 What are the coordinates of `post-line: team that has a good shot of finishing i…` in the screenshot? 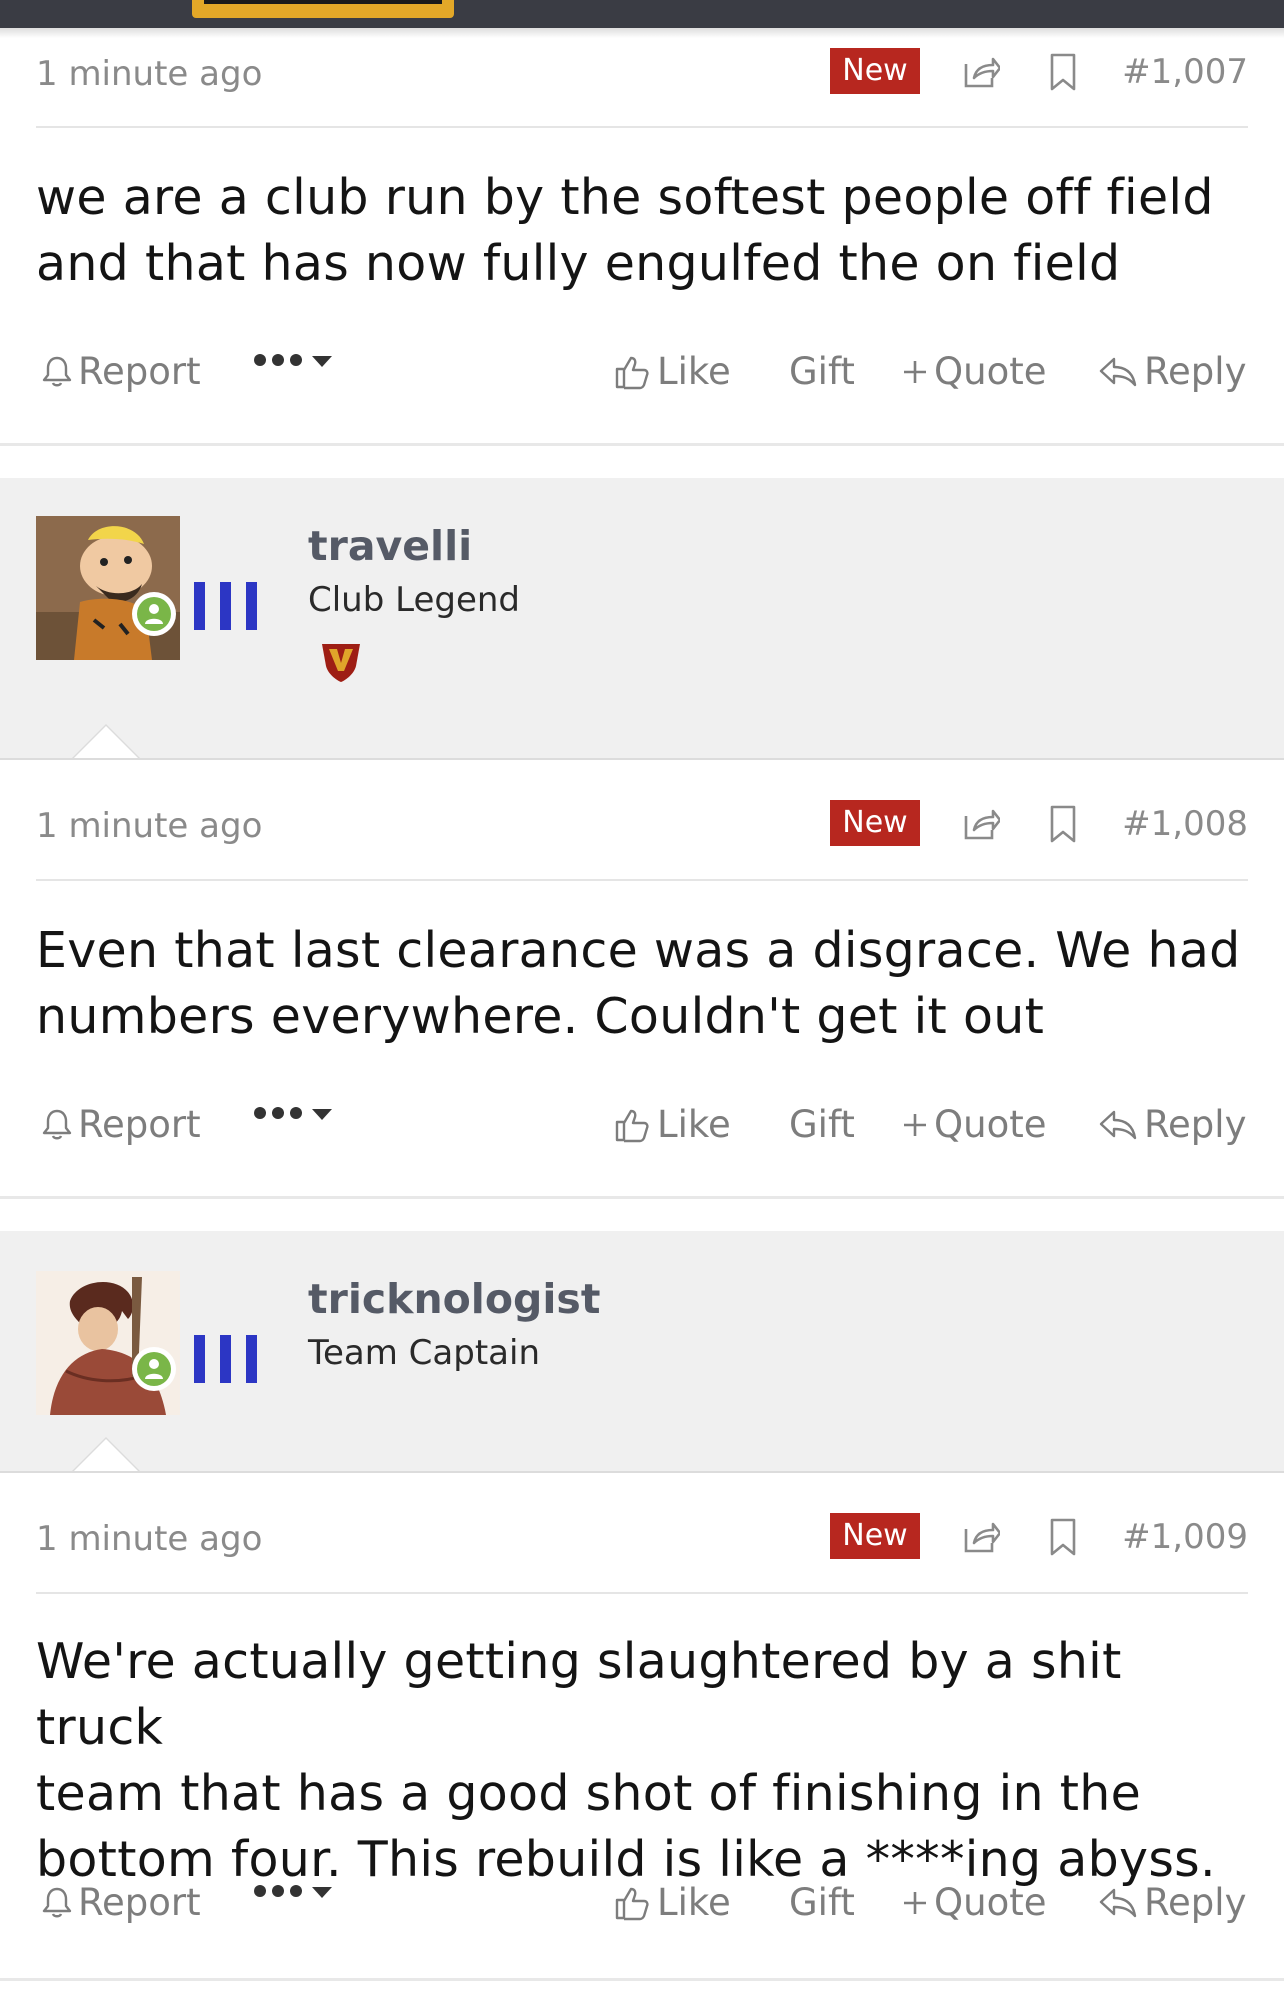 It's located at (589, 1793).